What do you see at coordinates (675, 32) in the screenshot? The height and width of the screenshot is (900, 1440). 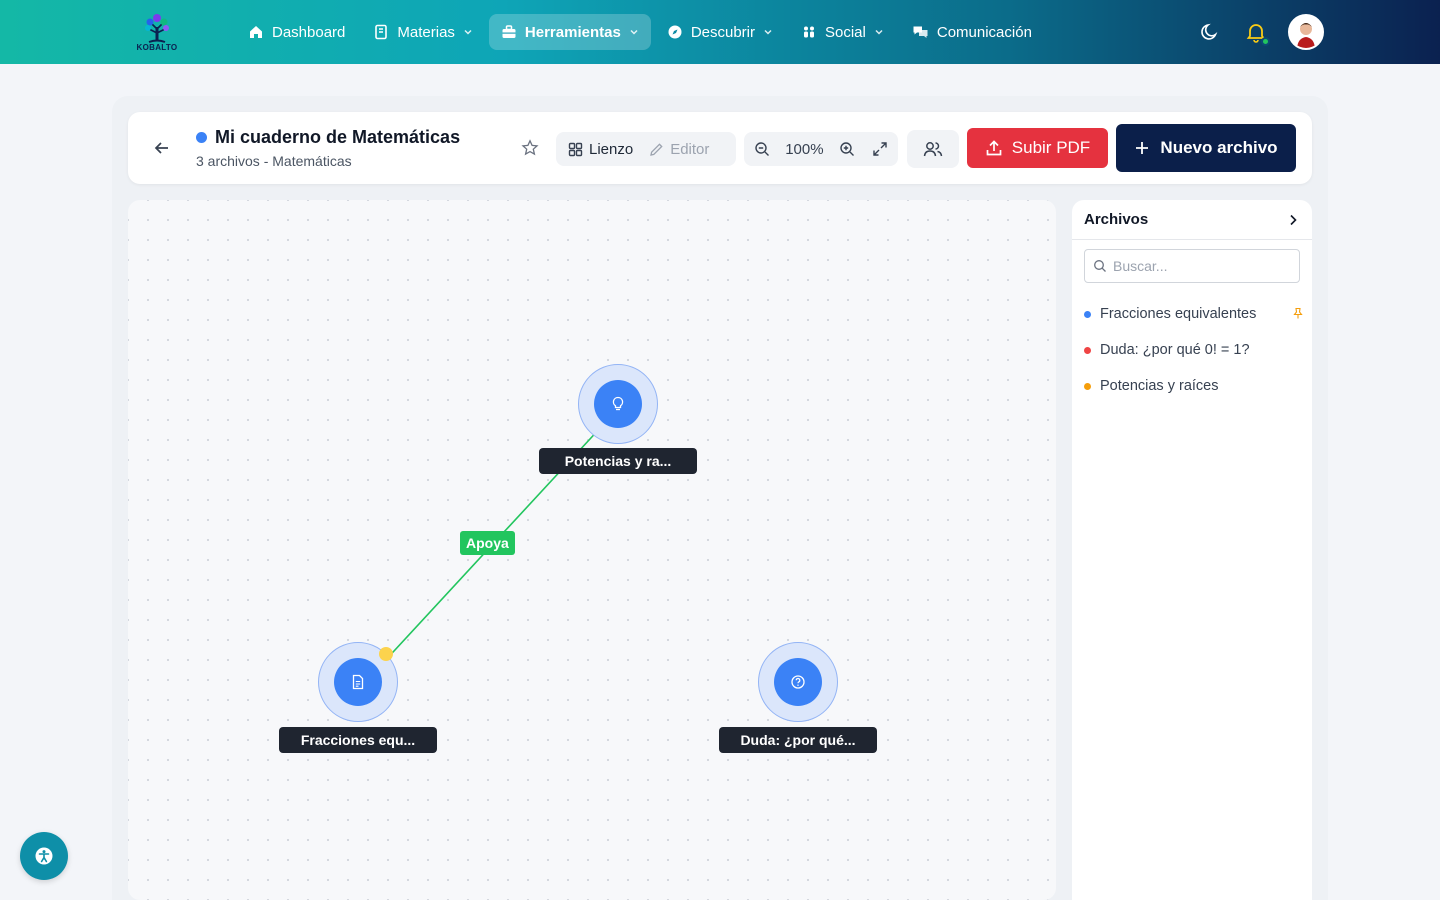 I see `compass-icon` at bounding box center [675, 32].